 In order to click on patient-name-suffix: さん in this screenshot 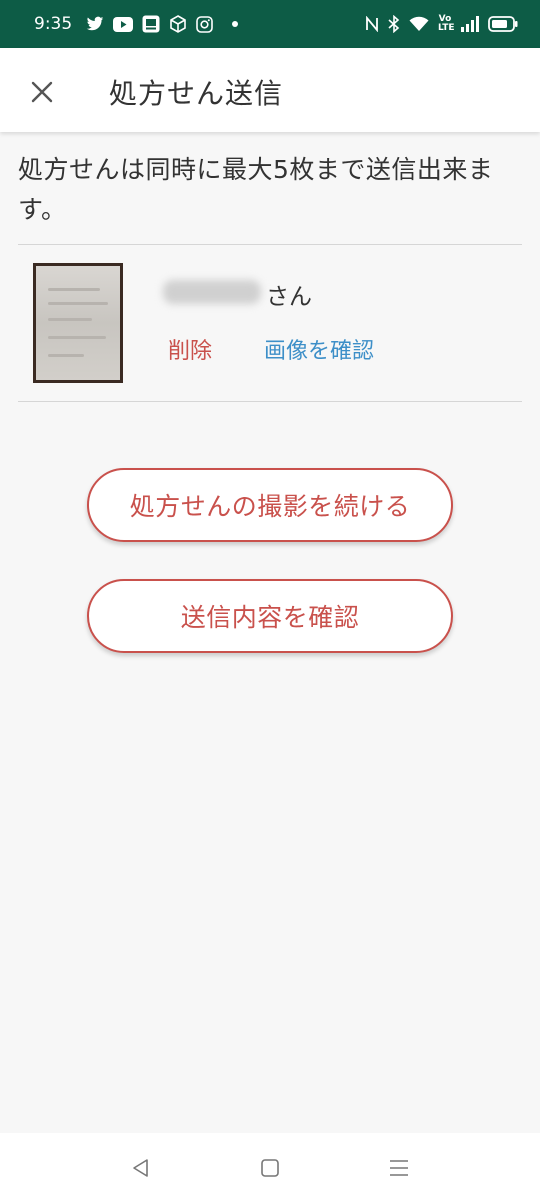, I will do `click(289, 297)`.